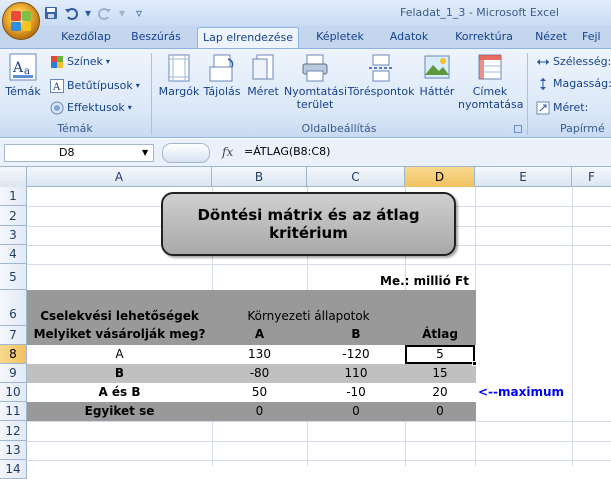 The image size is (611, 479). I want to click on tab-fejlesztoeszkozok: Fejl, so click(596, 37).